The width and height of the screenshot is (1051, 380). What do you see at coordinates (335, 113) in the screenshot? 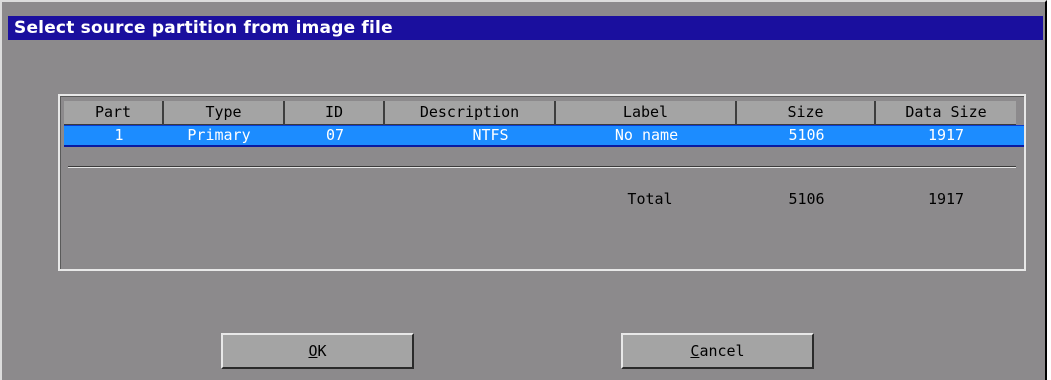
I see `column-header-id: ID` at bounding box center [335, 113].